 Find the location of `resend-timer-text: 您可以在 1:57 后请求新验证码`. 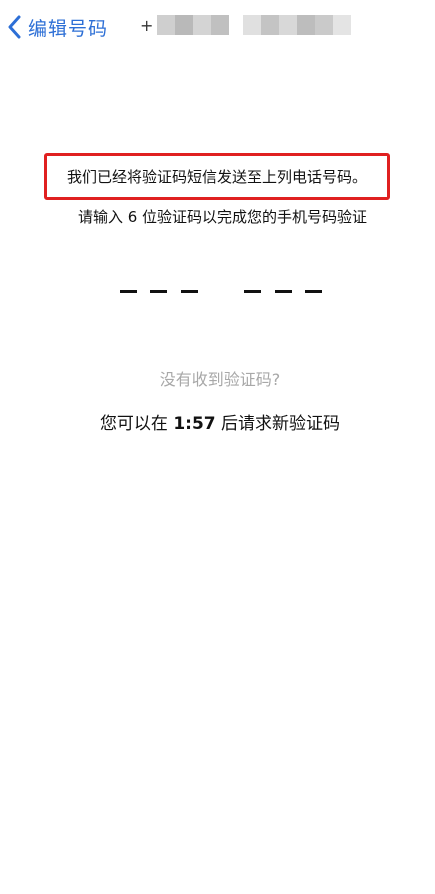

resend-timer-text: 您可以在 1:57 后请求新验证码 is located at coordinates (217, 421).